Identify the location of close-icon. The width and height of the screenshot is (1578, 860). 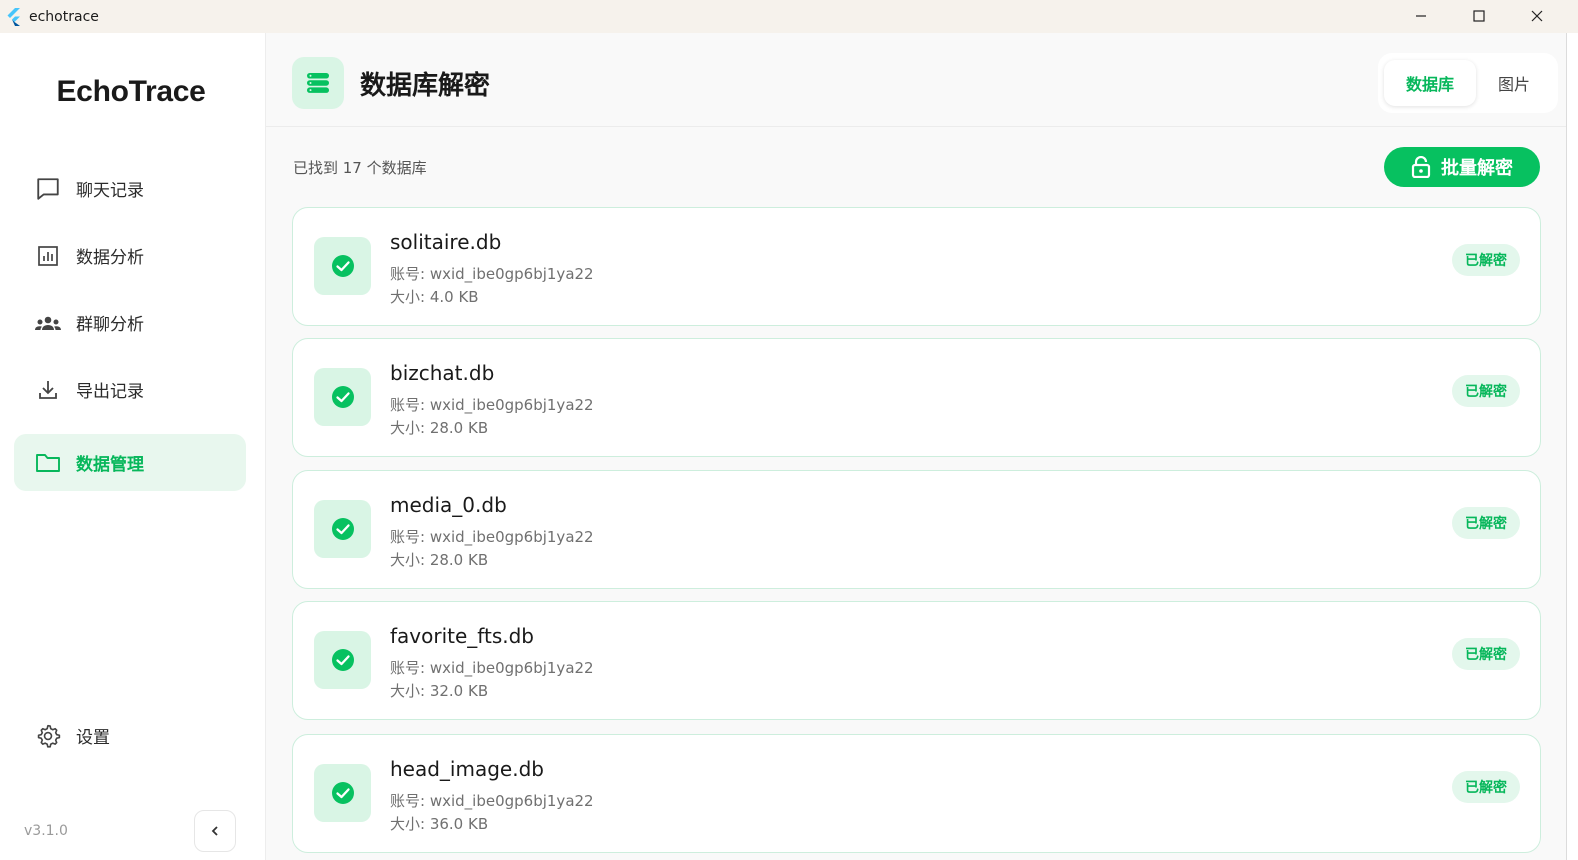
(1537, 16).